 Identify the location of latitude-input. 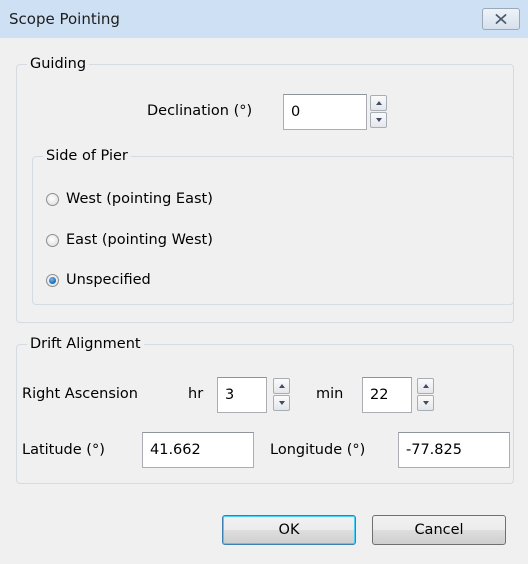
(198, 450).